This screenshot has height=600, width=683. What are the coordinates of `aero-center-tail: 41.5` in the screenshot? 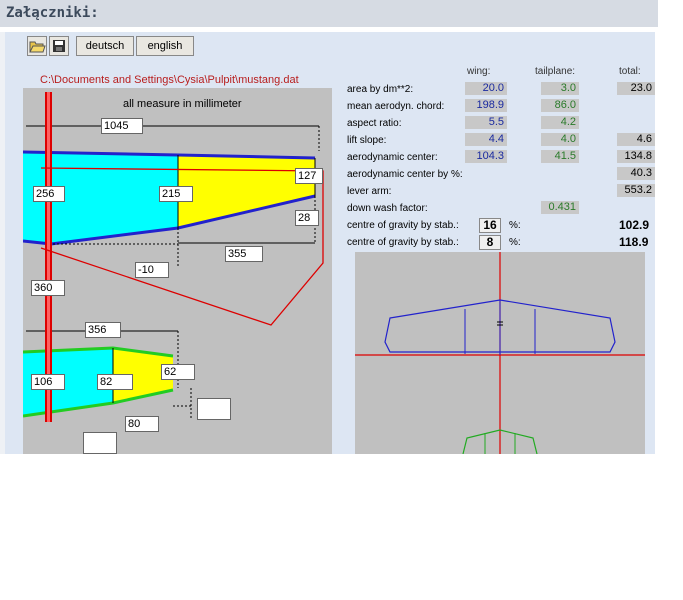 It's located at (560, 156).